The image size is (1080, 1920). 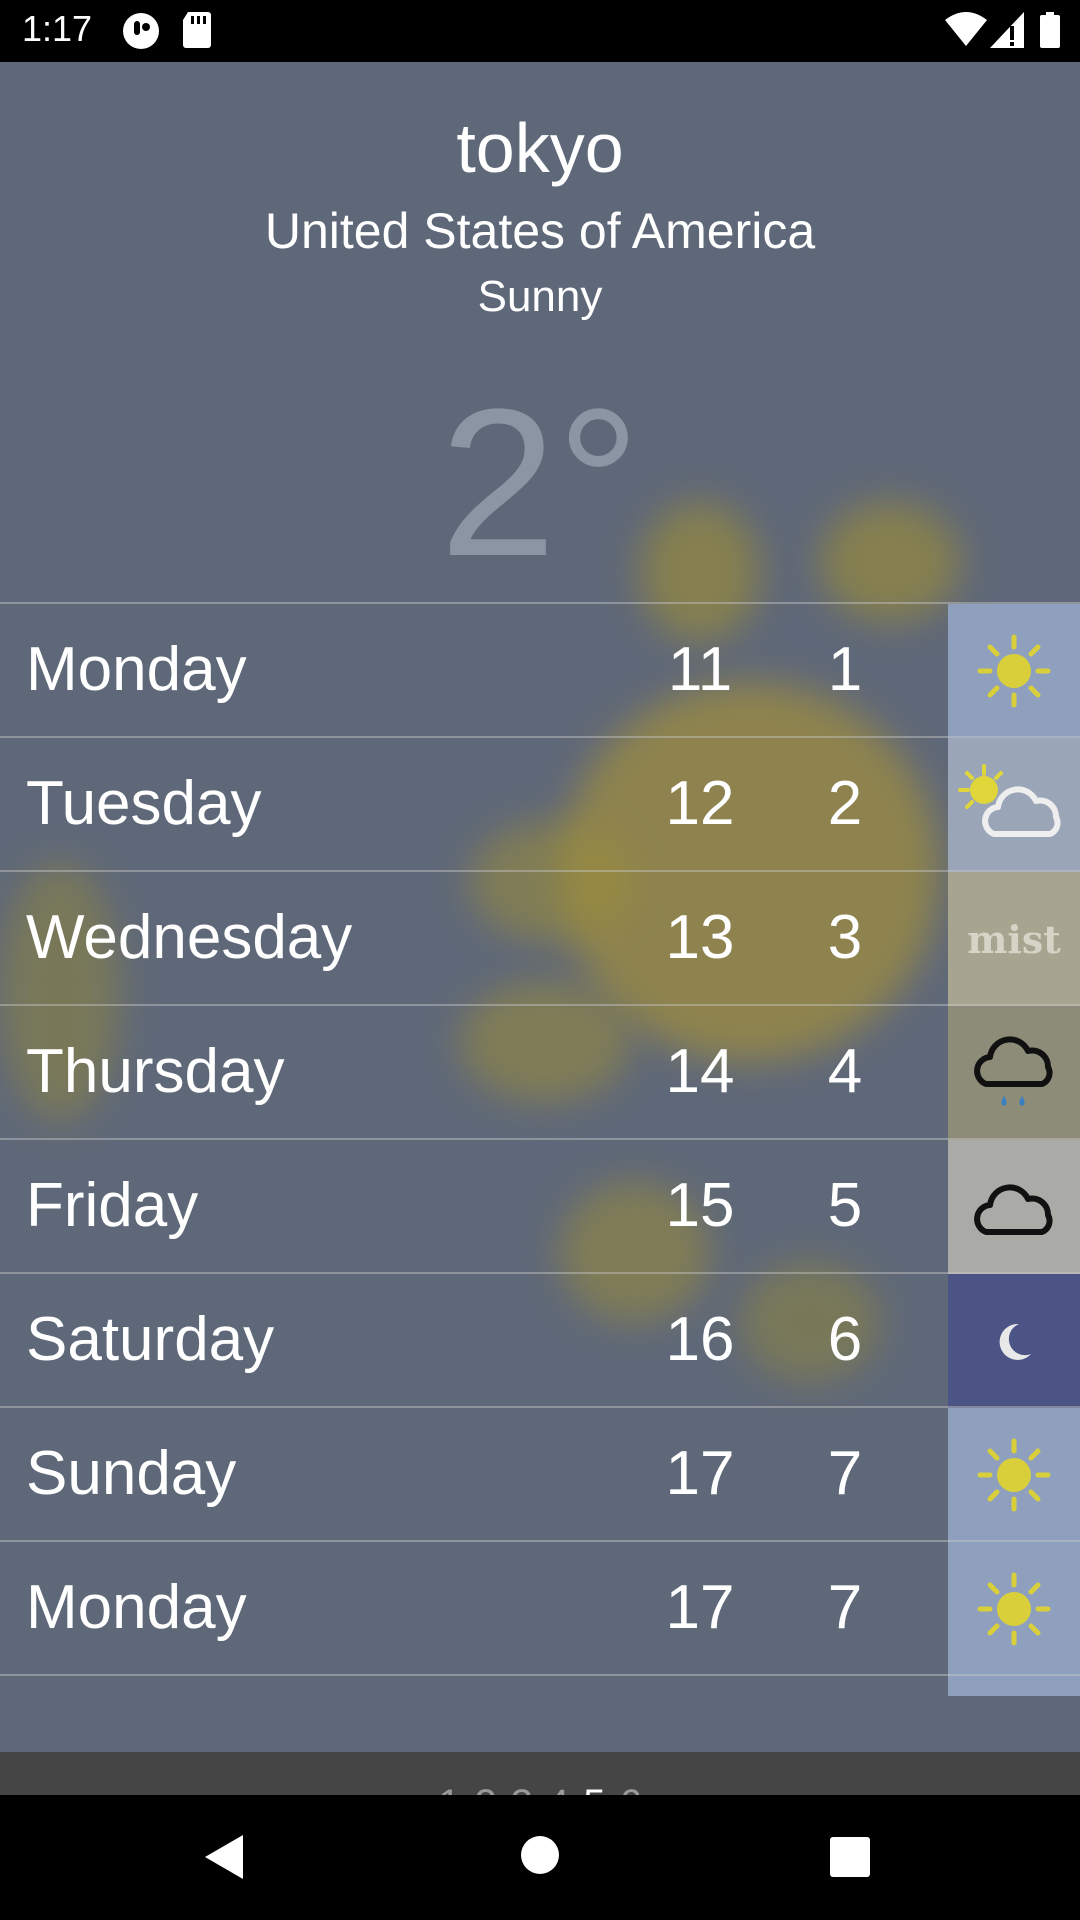 I want to click on forecast-row: Tuesday 12 2, so click(x=540, y=804).